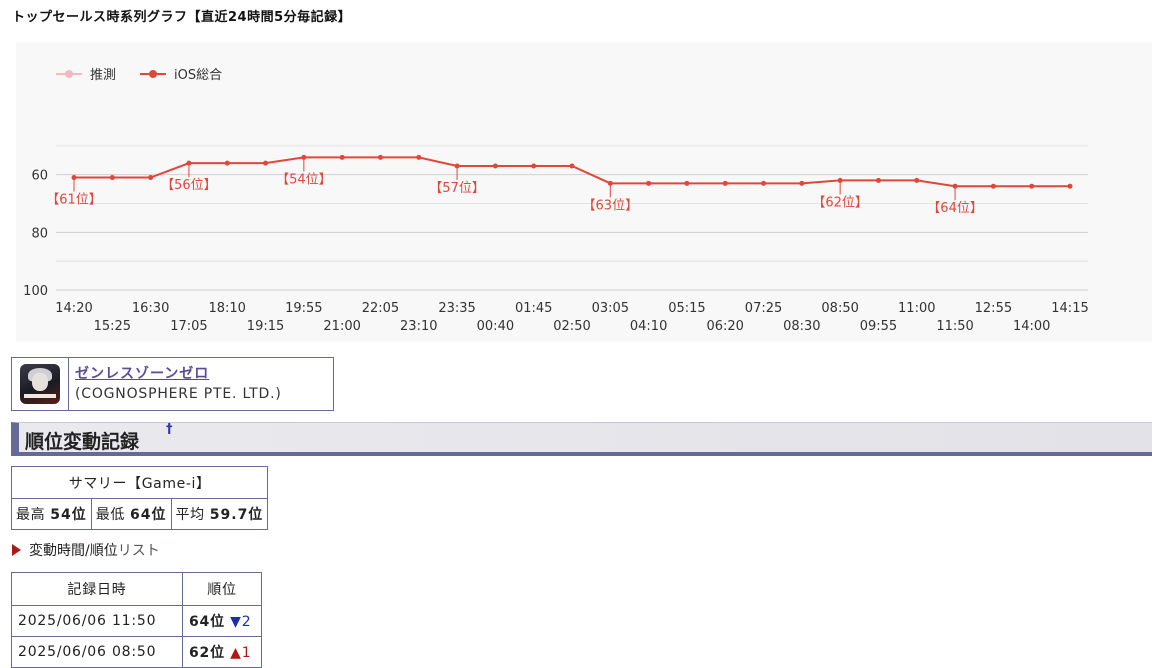 This screenshot has height=668, width=1152. I want to click on x-tick-label: 00:40, so click(495, 326).